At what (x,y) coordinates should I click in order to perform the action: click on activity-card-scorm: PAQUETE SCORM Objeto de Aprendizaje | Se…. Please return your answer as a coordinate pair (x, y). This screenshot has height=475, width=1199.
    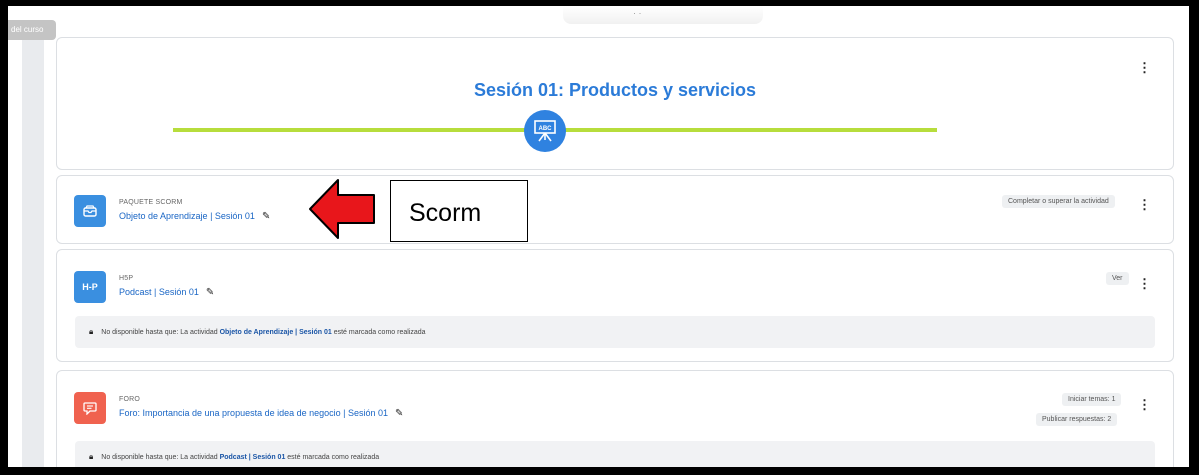
    Looking at the image, I should click on (615, 209).